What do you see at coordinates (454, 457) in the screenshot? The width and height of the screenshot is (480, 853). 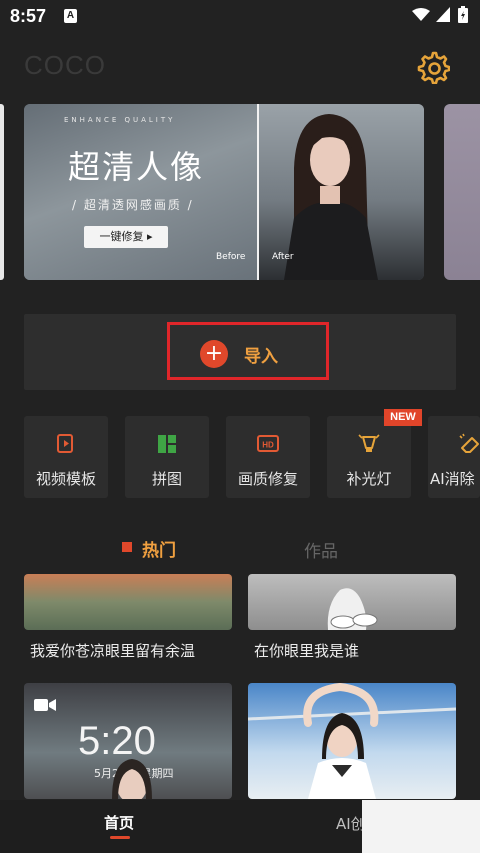 I see `tool-ai-erase: AI消除` at bounding box center [454, 457].